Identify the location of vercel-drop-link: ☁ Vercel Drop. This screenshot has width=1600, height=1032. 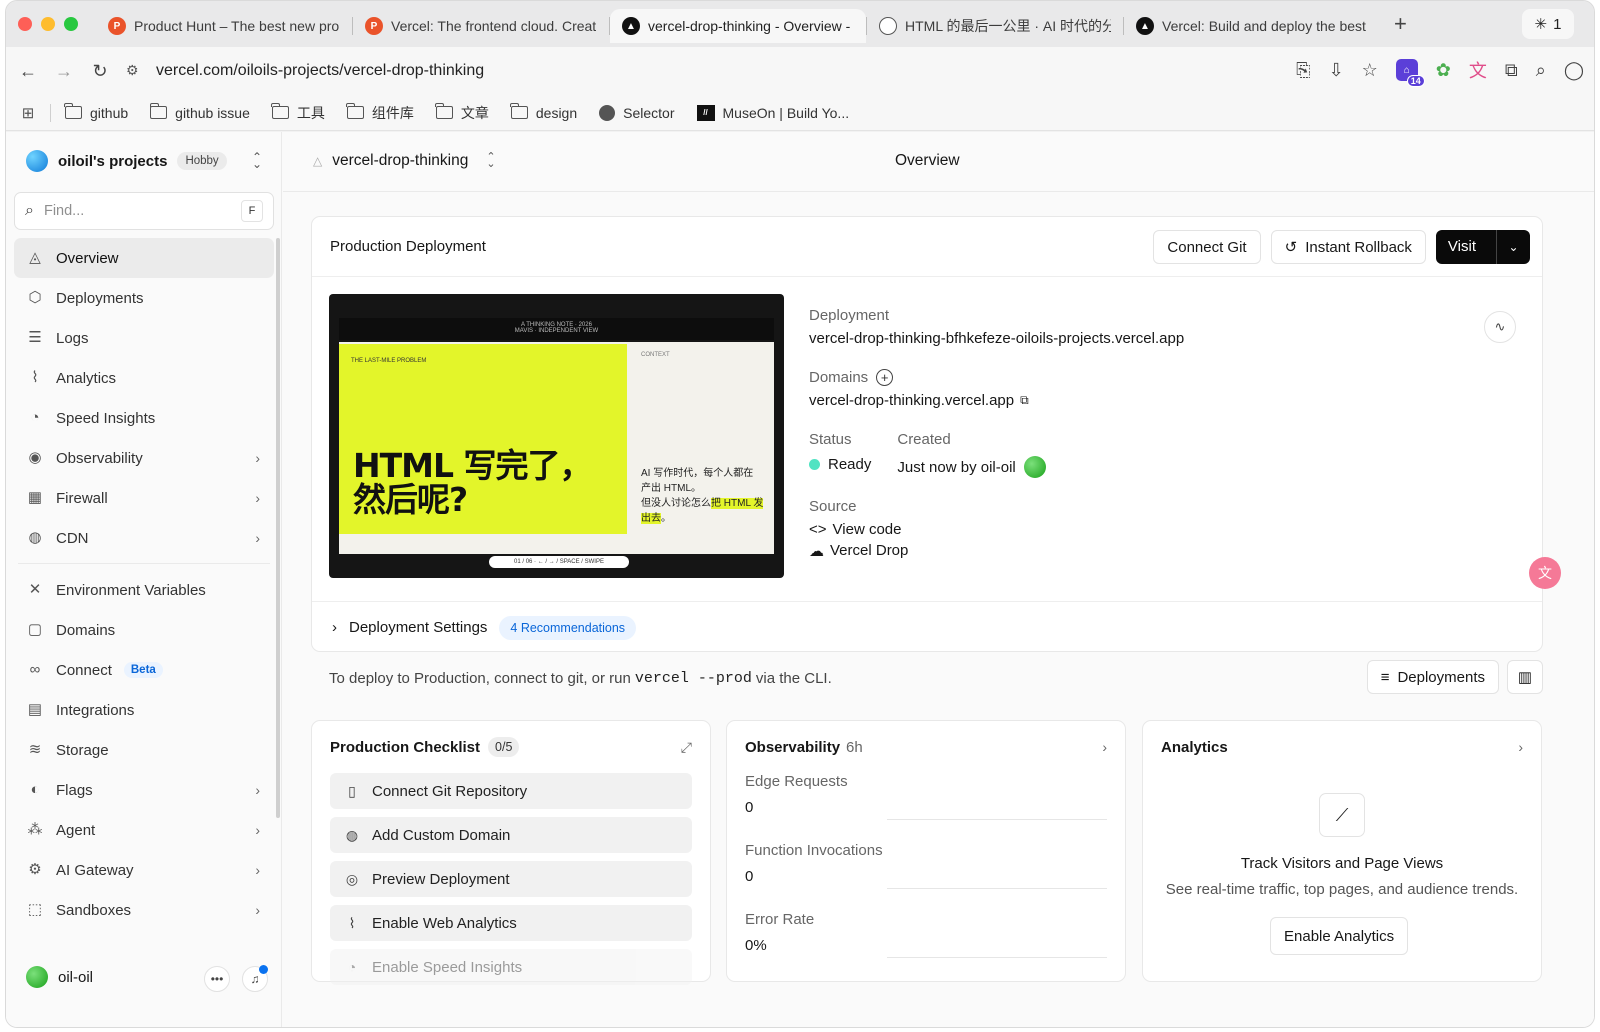
(996, 551).